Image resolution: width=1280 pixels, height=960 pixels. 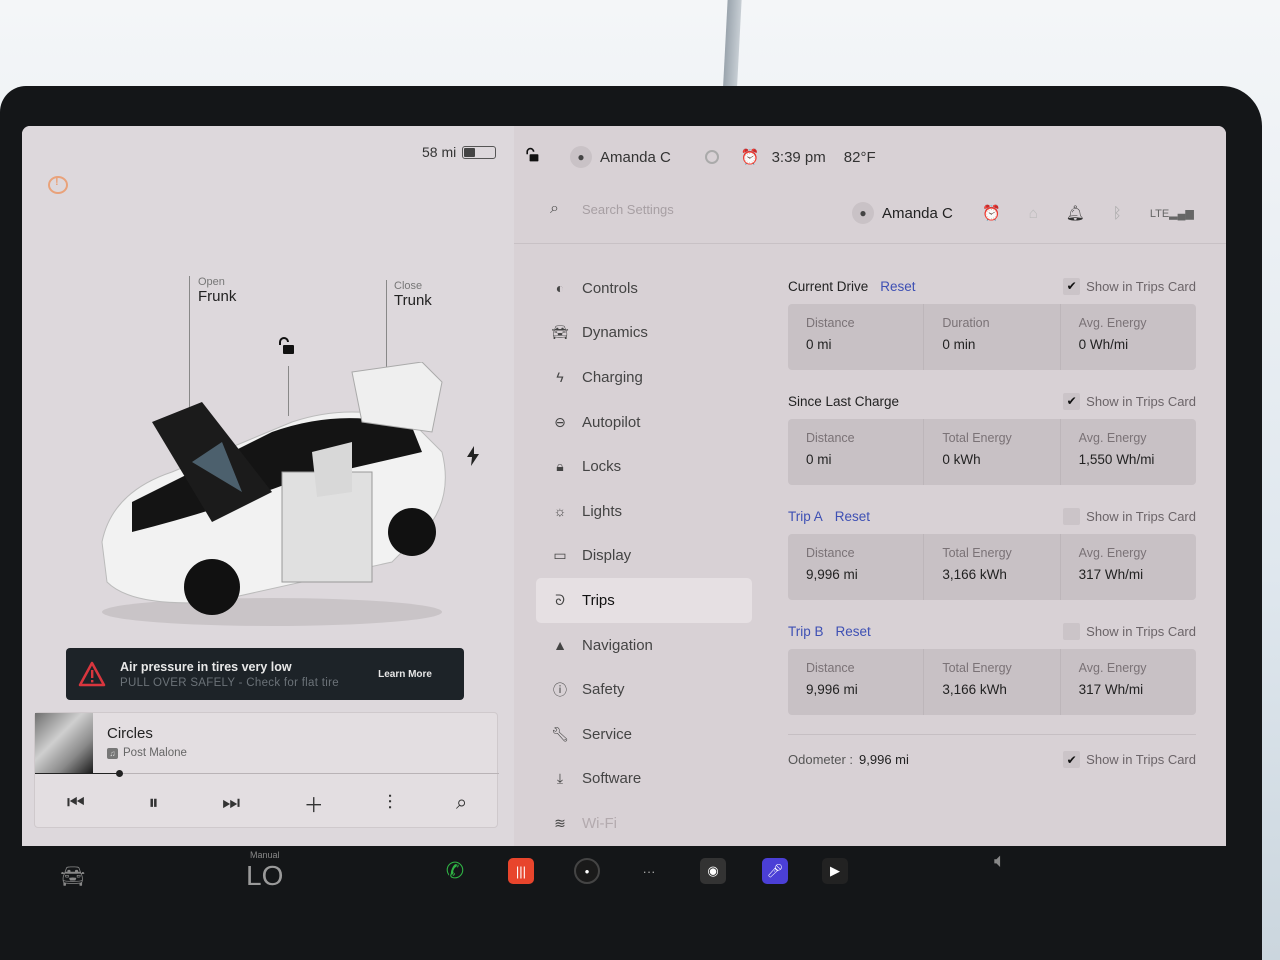 What do you see at coordinates (77, 773) in the screenshot?
I see `progress-fill` at bounding box center [77, 773].